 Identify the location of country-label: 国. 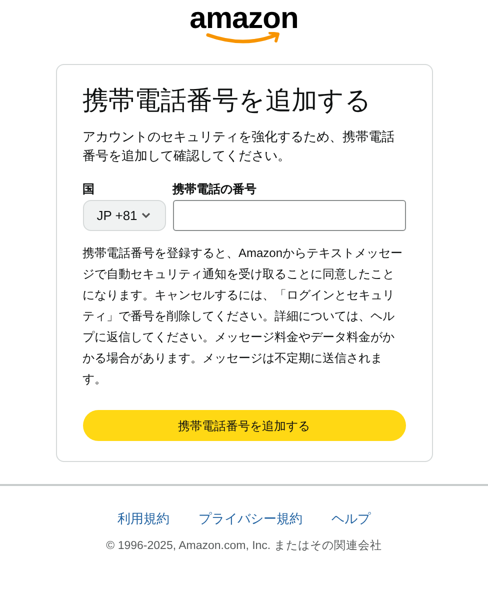
(89, 189).